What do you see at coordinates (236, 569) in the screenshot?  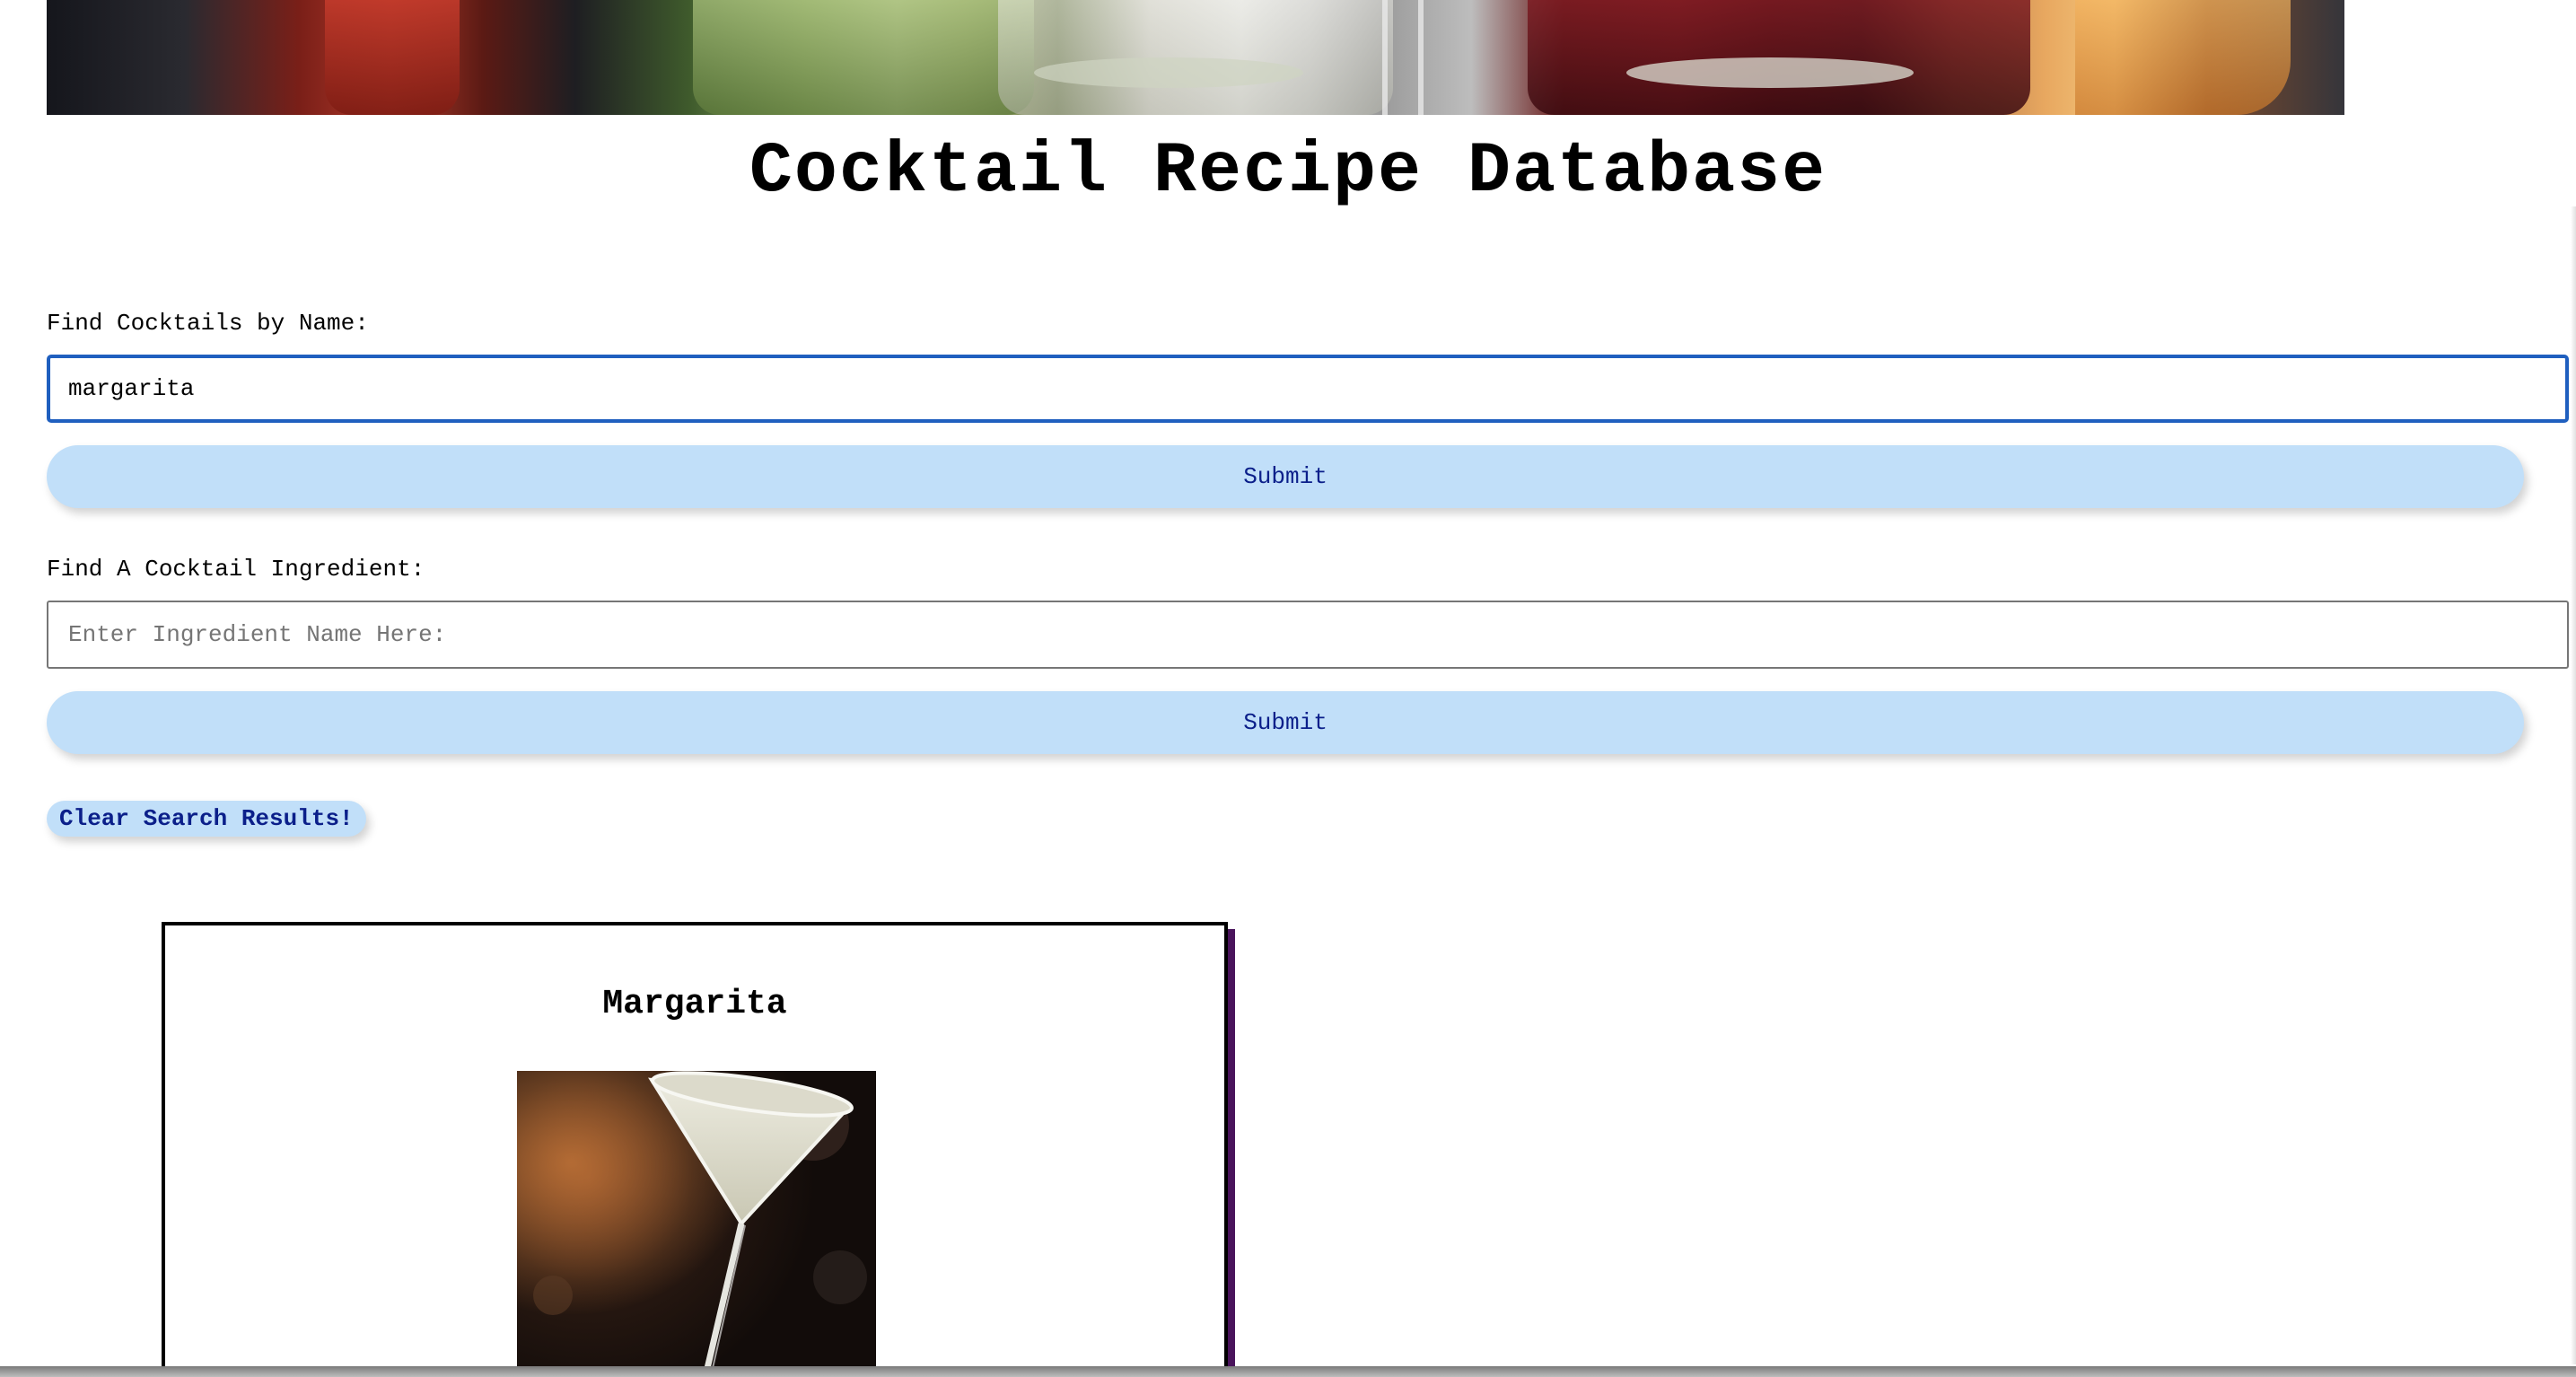 I see `ingredient-search-label: Find A Cocktail Ingredient:` at bounding box center [236, 569].